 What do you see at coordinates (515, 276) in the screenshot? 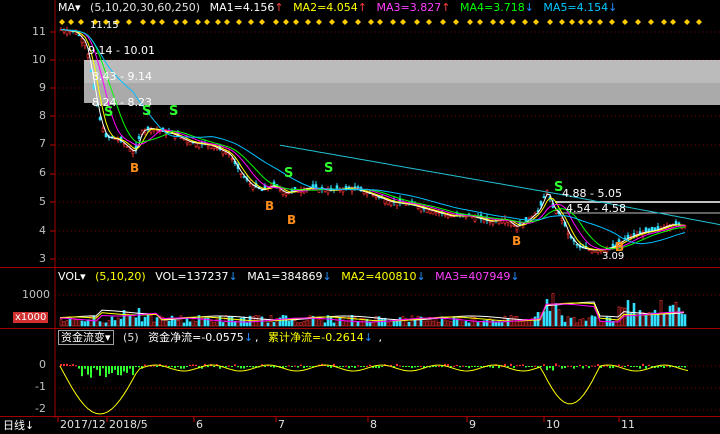
I see `vol-ma3-arrow-icon: ↓` at bounding box center [515, 276].